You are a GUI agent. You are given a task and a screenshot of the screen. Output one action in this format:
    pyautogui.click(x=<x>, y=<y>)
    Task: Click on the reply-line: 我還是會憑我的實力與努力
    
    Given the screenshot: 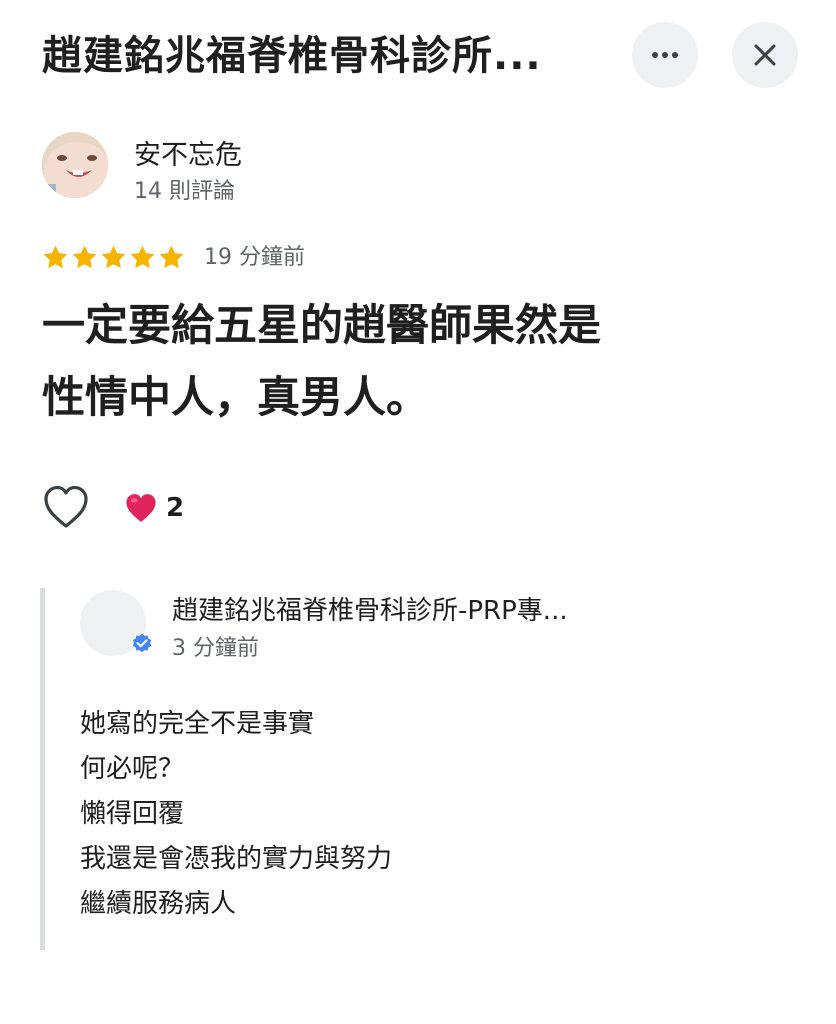 What is the action you would take?
    pyautogui.click(x=236, y=859)
    